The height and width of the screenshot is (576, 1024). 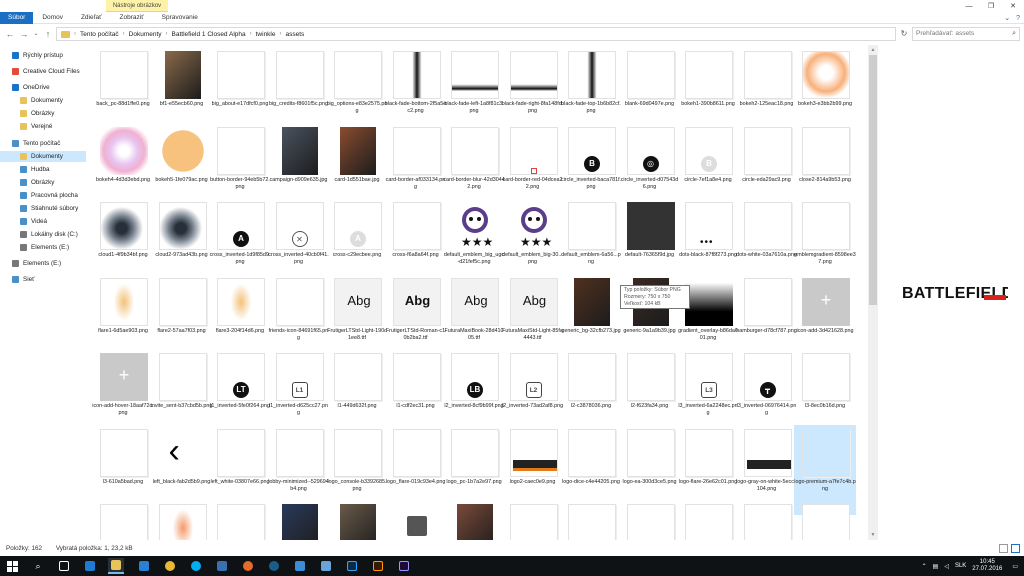 I want to click on task-view-icon, so click(x=64, y=566).